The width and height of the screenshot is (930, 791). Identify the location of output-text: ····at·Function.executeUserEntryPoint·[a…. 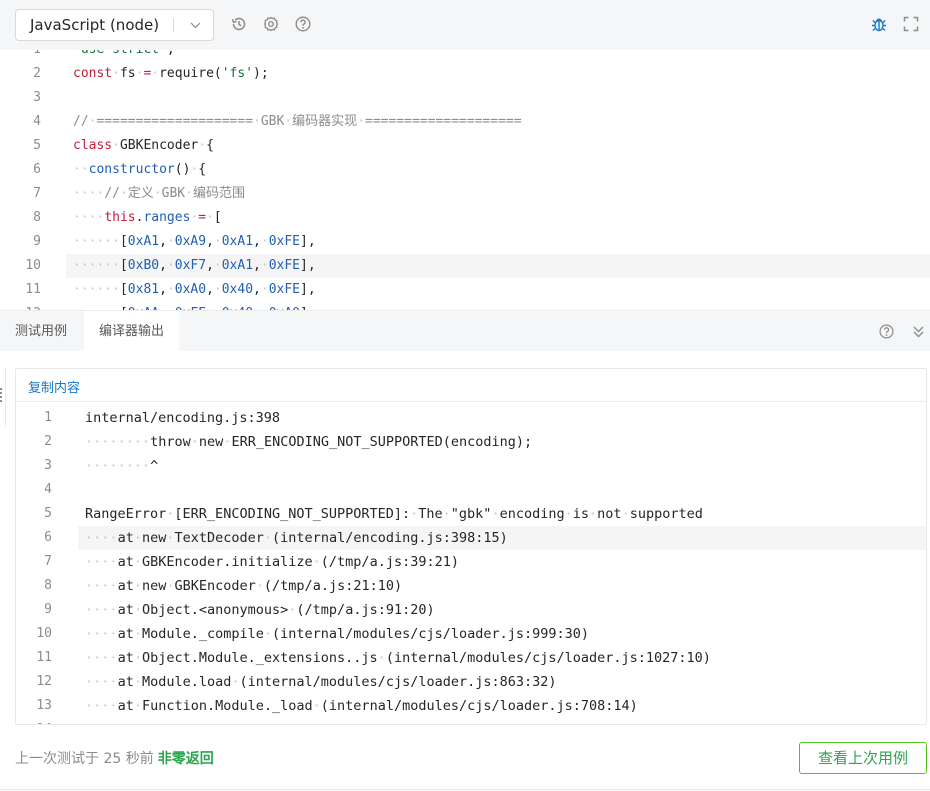
(438, 721).